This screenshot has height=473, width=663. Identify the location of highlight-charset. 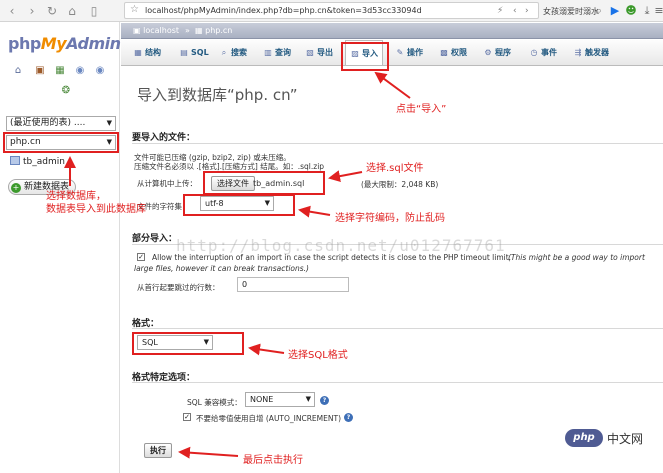
(239, 205).